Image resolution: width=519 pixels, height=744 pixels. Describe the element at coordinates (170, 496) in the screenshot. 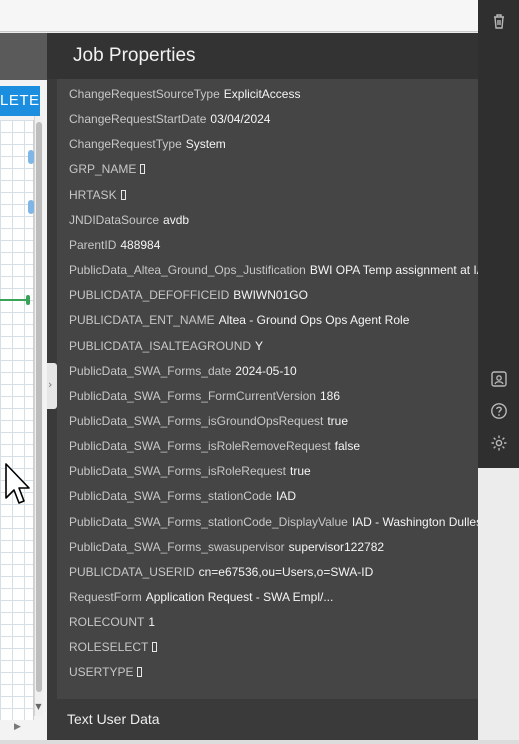

I see `property-key: PublicData_SWA_Forms_stationCode` at that location.